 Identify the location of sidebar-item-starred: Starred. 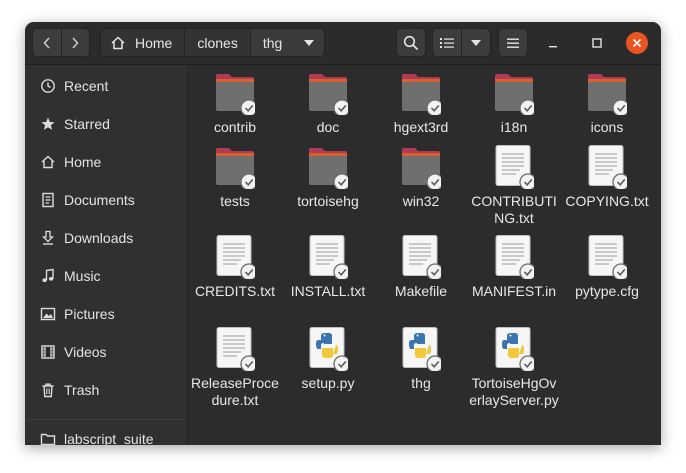
(106, 124).